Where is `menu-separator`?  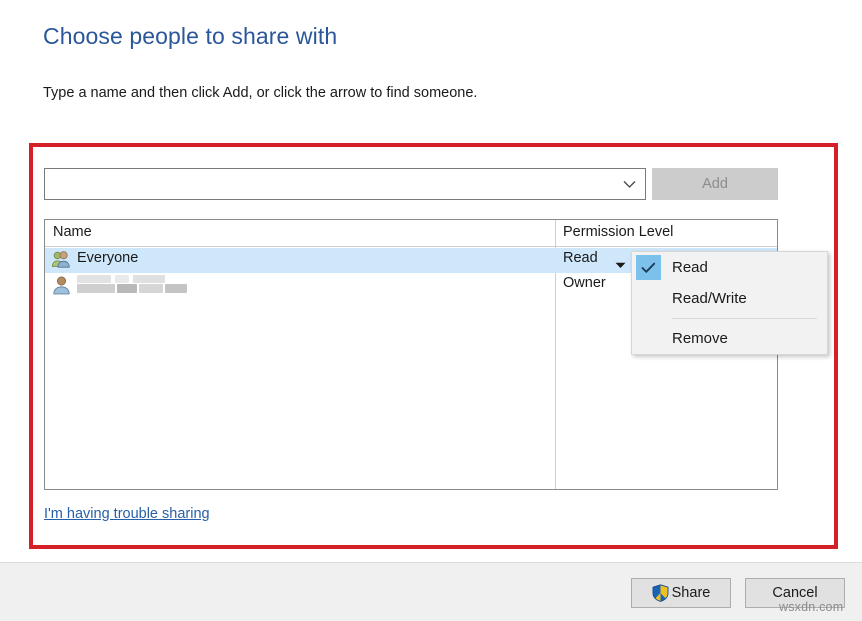 menu-separator is located at coordinates (744, 318).